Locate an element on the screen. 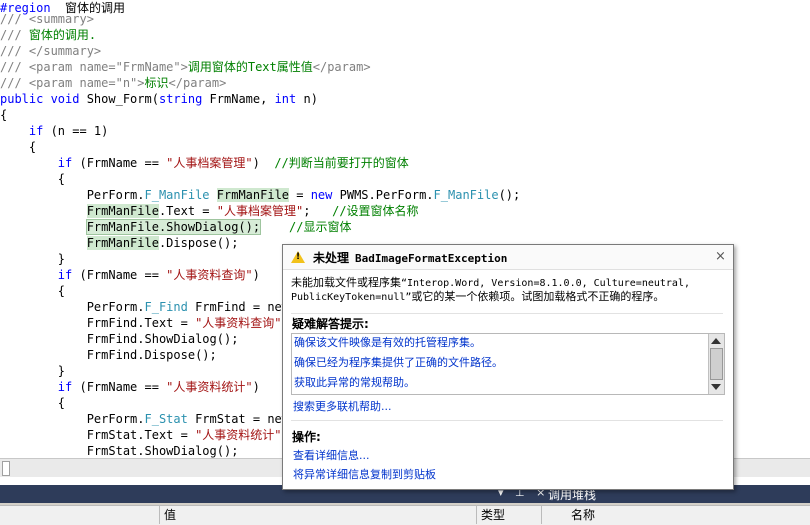  message-prefix: 未能加载文件或程序集 is located at coordinates (346, 282).